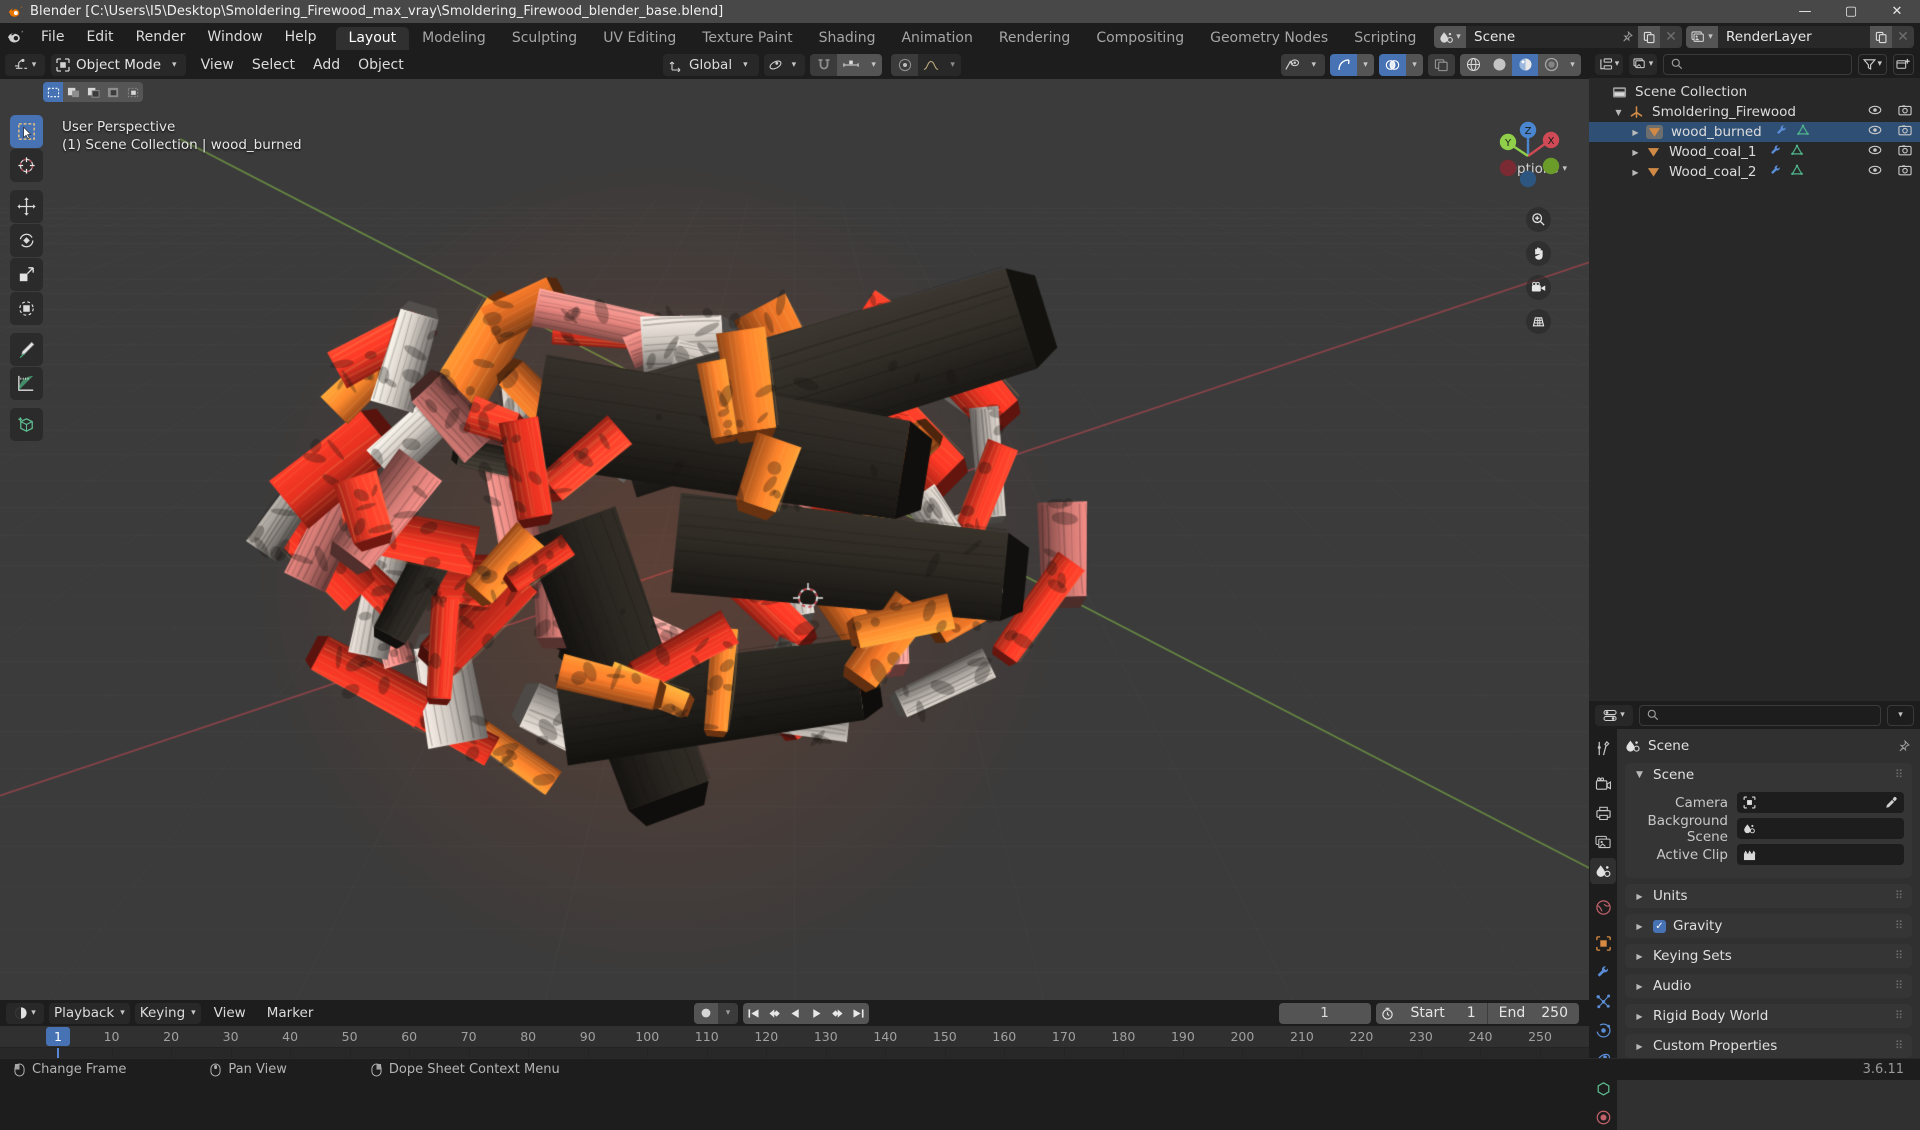 This screenshot has height=1130, width=1920. What do you see at coordinates (904, 65) in the screenshot?
I see `proportional-edit-icon` at bounding box center [904, 65].